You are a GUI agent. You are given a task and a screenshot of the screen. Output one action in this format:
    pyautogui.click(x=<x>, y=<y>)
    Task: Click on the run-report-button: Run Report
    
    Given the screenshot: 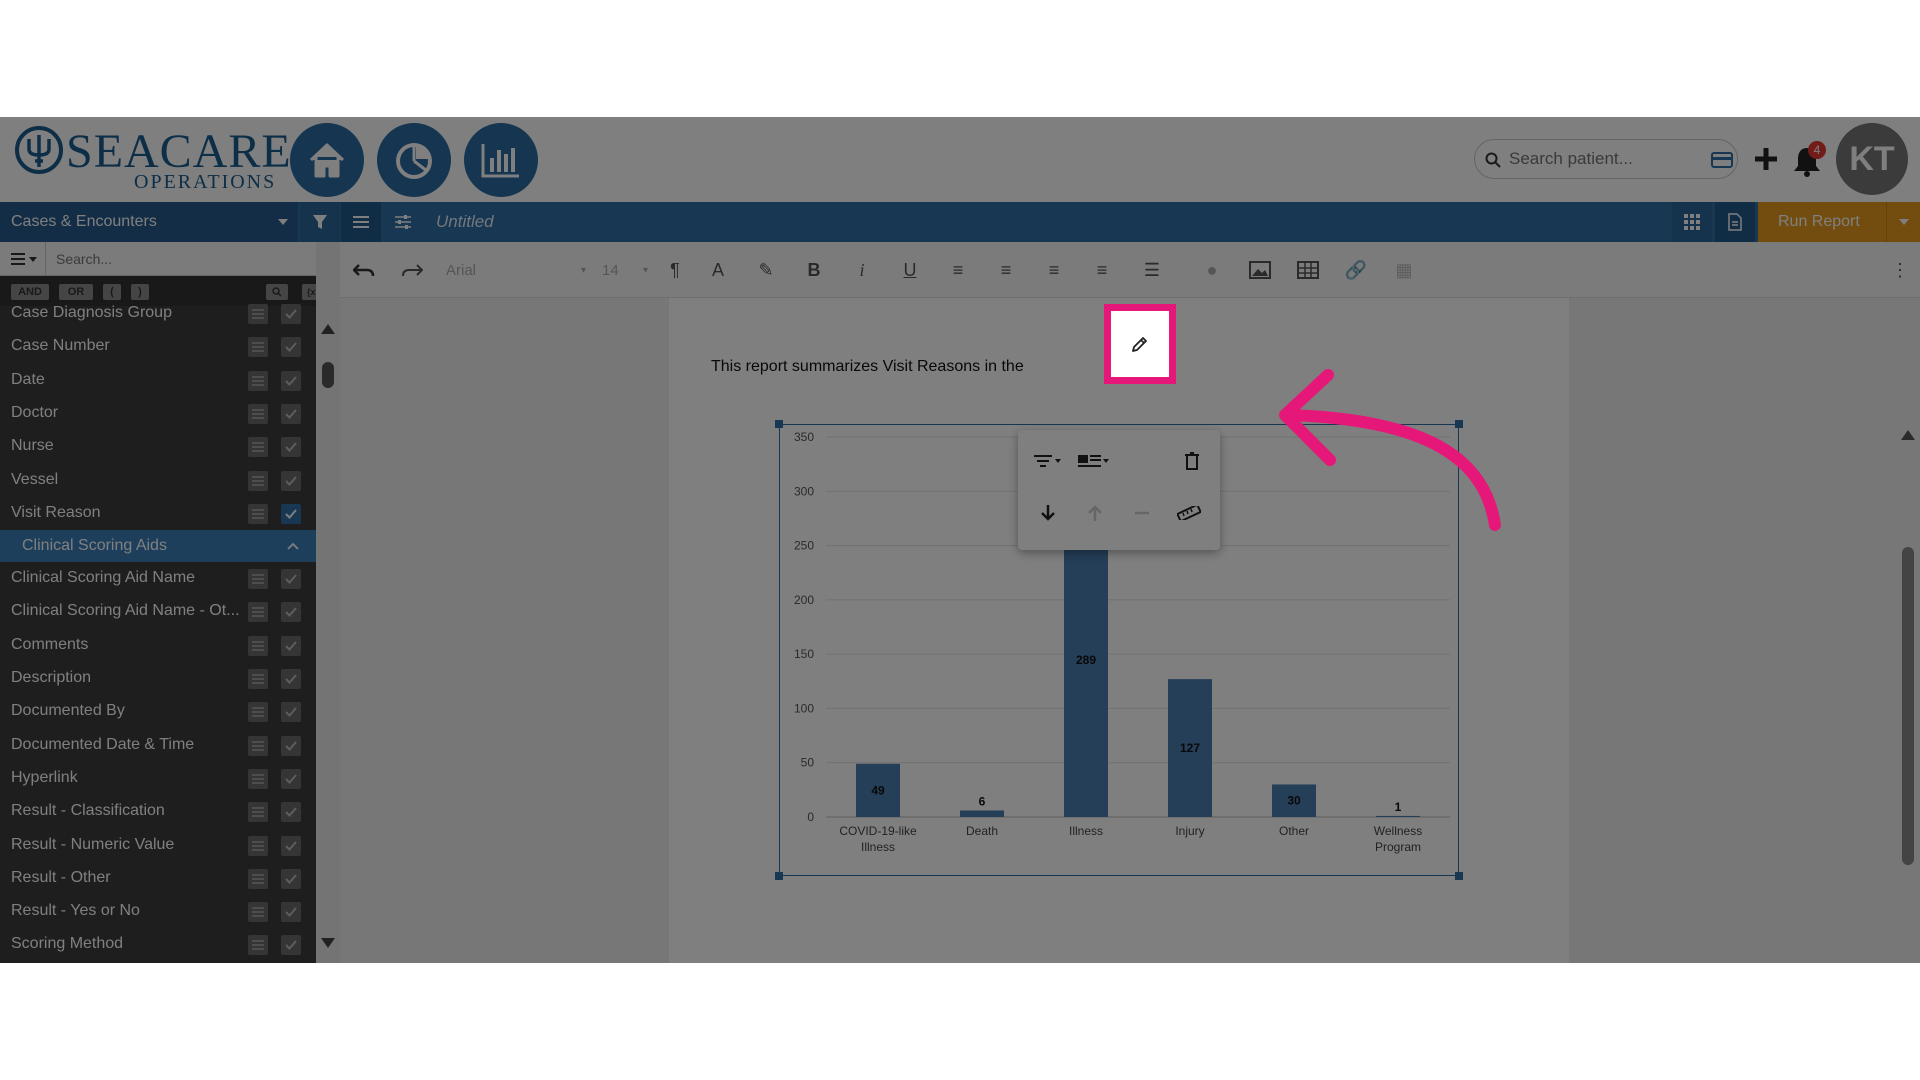 What is the action you would take?
    pyautogui.click(x=1839, y=222)
    